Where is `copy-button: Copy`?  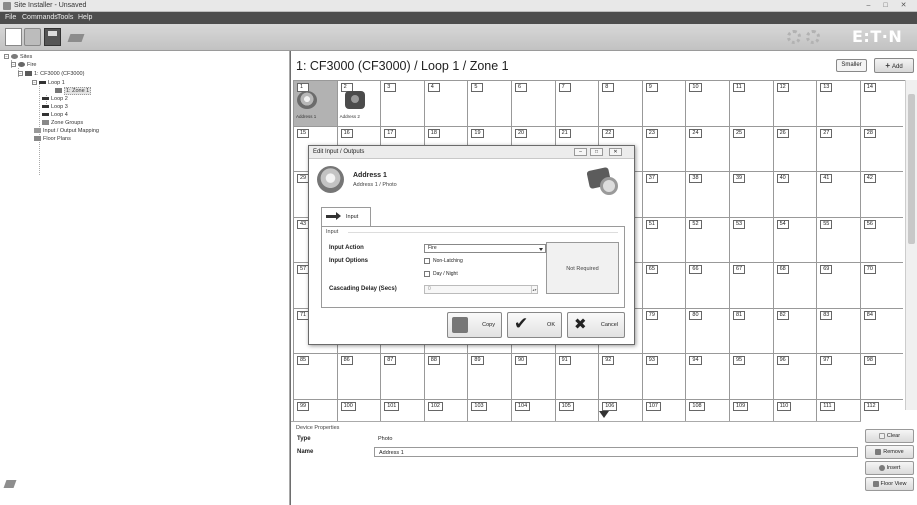
copy-button: Copy is located at coordinates (474, 325).